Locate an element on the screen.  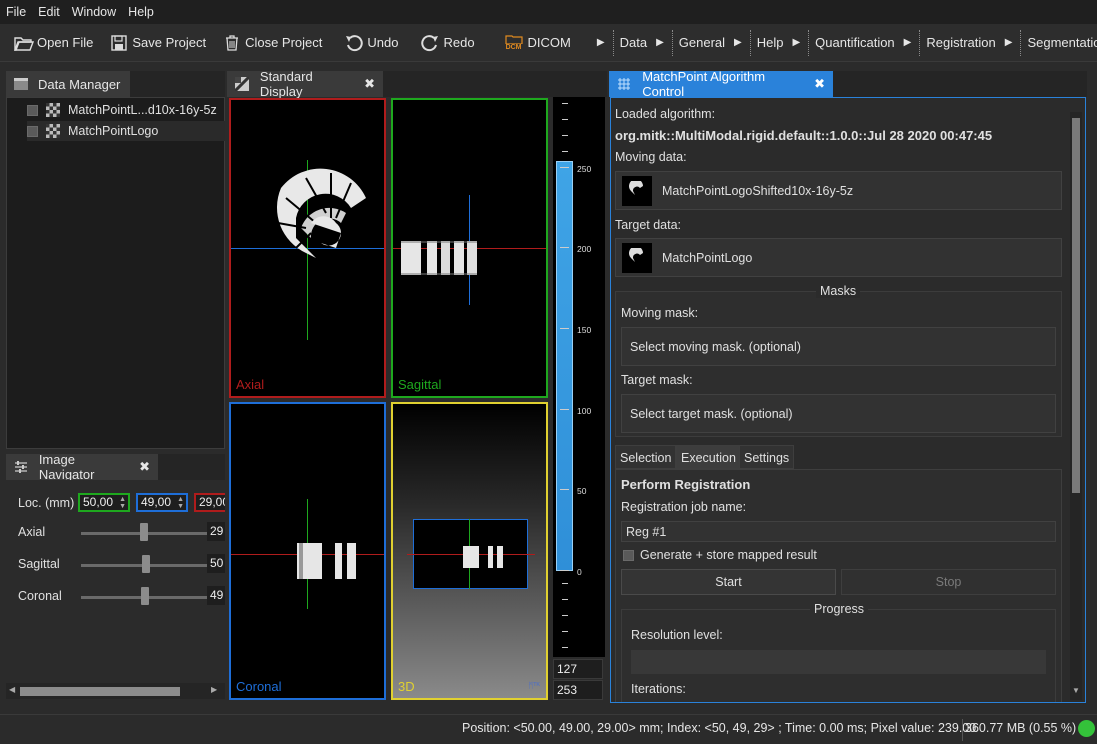
sagittal-view-label: Sagittal is located at coordinates (420, 384).